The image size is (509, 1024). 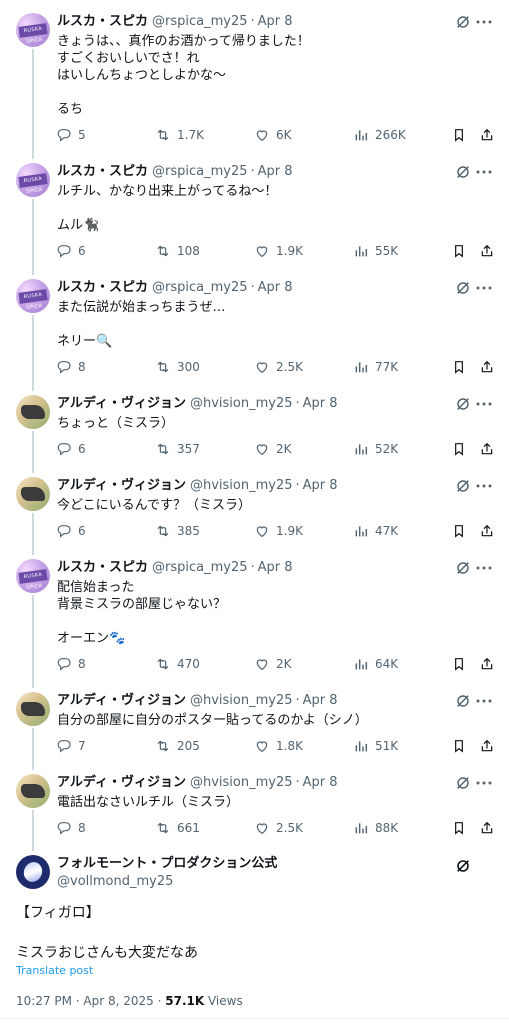 What do you see at coordinates (375, 531) in the screenshot?
I see `views-button: 47K` at bounding box center [375, 531].